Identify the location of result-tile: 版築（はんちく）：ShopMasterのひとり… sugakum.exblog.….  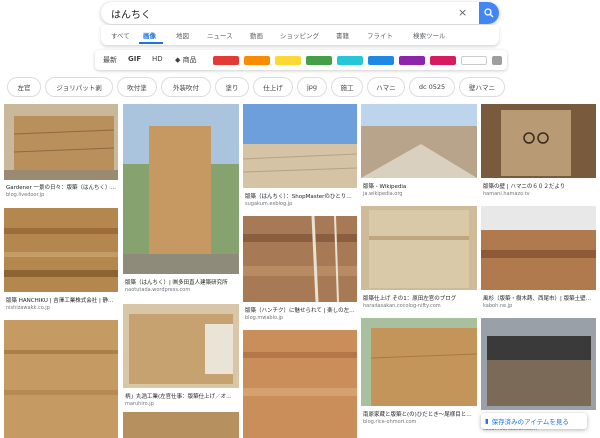
(300, 158).